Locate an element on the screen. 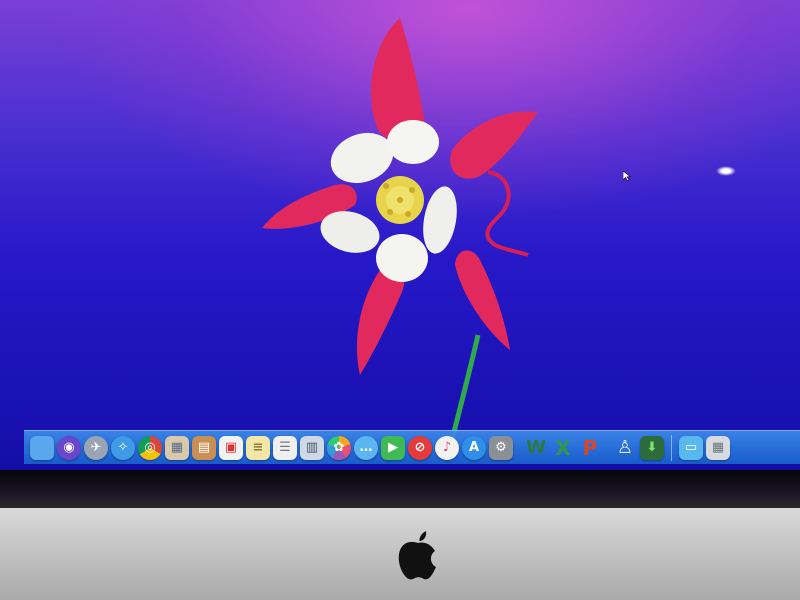  reminders-icon: ☰ is located at coordinates (285, 447).